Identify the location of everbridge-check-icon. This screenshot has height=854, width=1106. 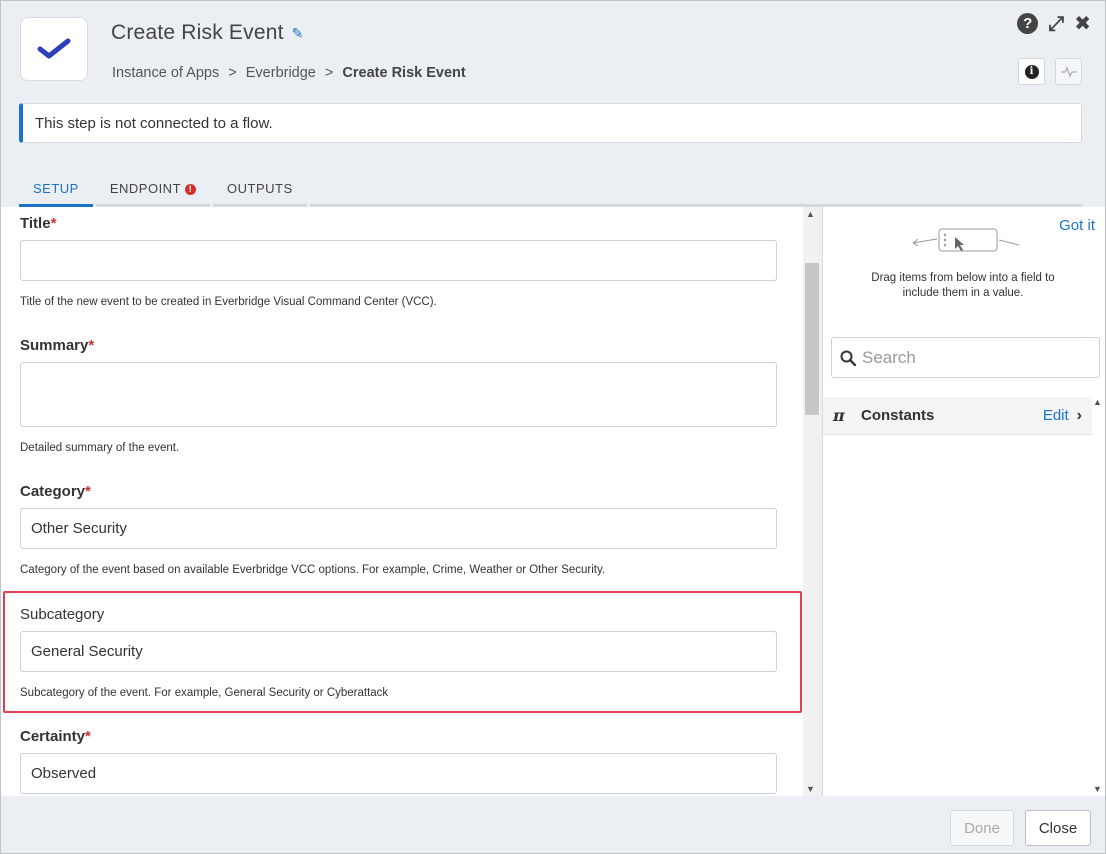
(54, 48).